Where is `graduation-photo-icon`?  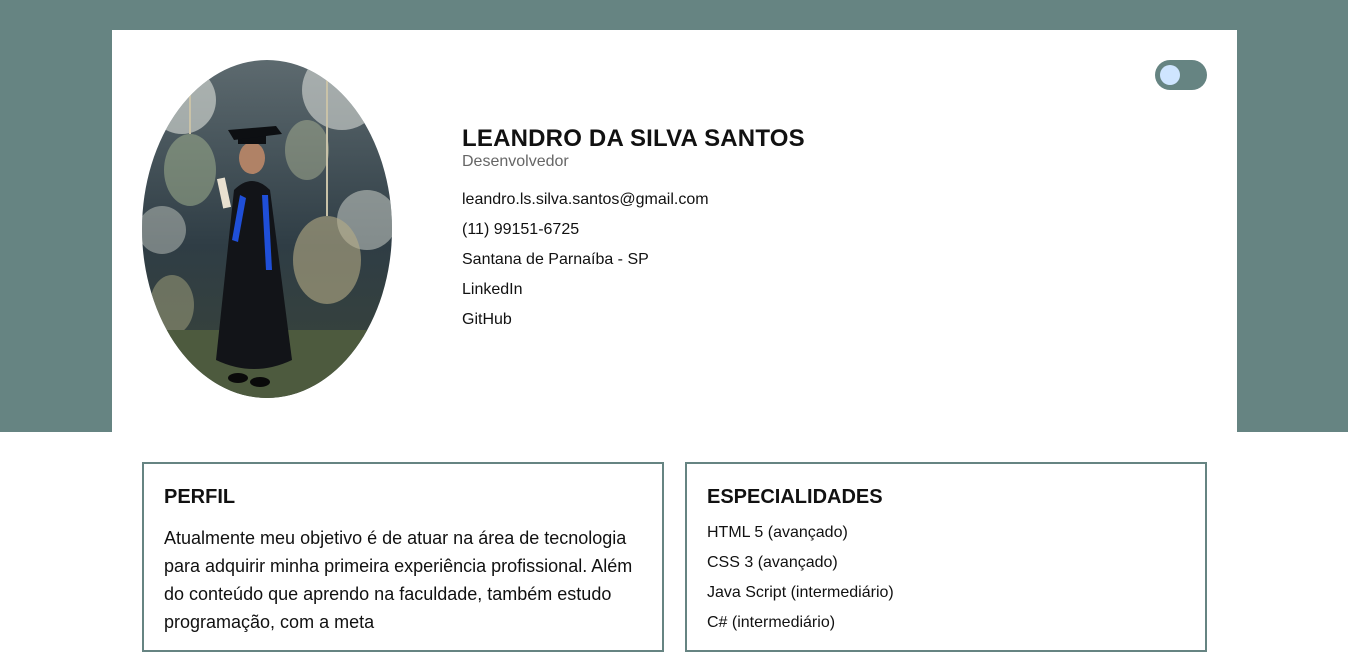
graduation-photo-icon is located at coordinates (267, 229).